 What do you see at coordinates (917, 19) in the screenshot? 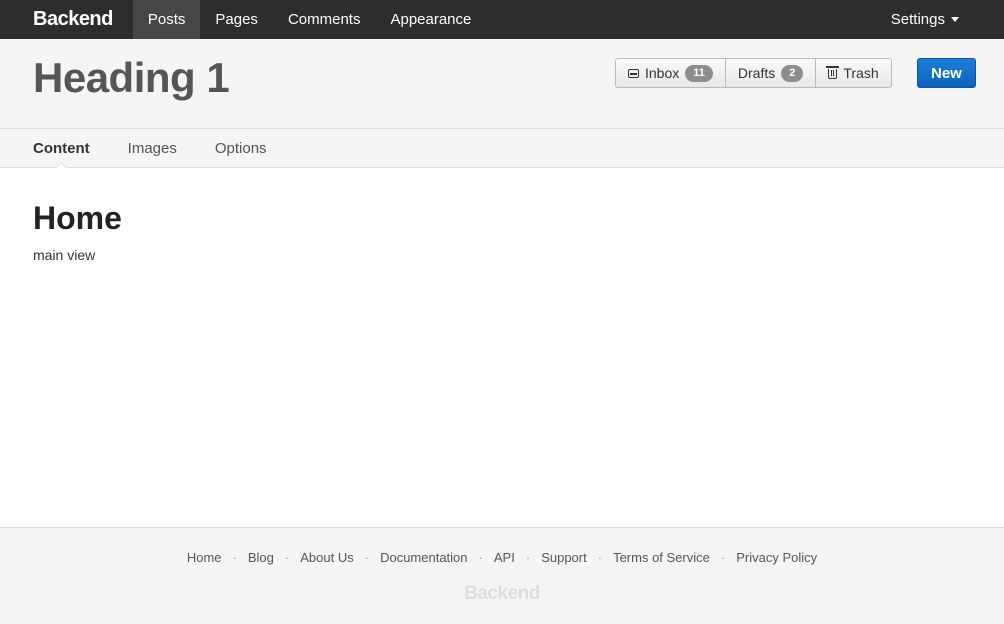
I see `settings-label: Settings` at bounding box center [917, 19].